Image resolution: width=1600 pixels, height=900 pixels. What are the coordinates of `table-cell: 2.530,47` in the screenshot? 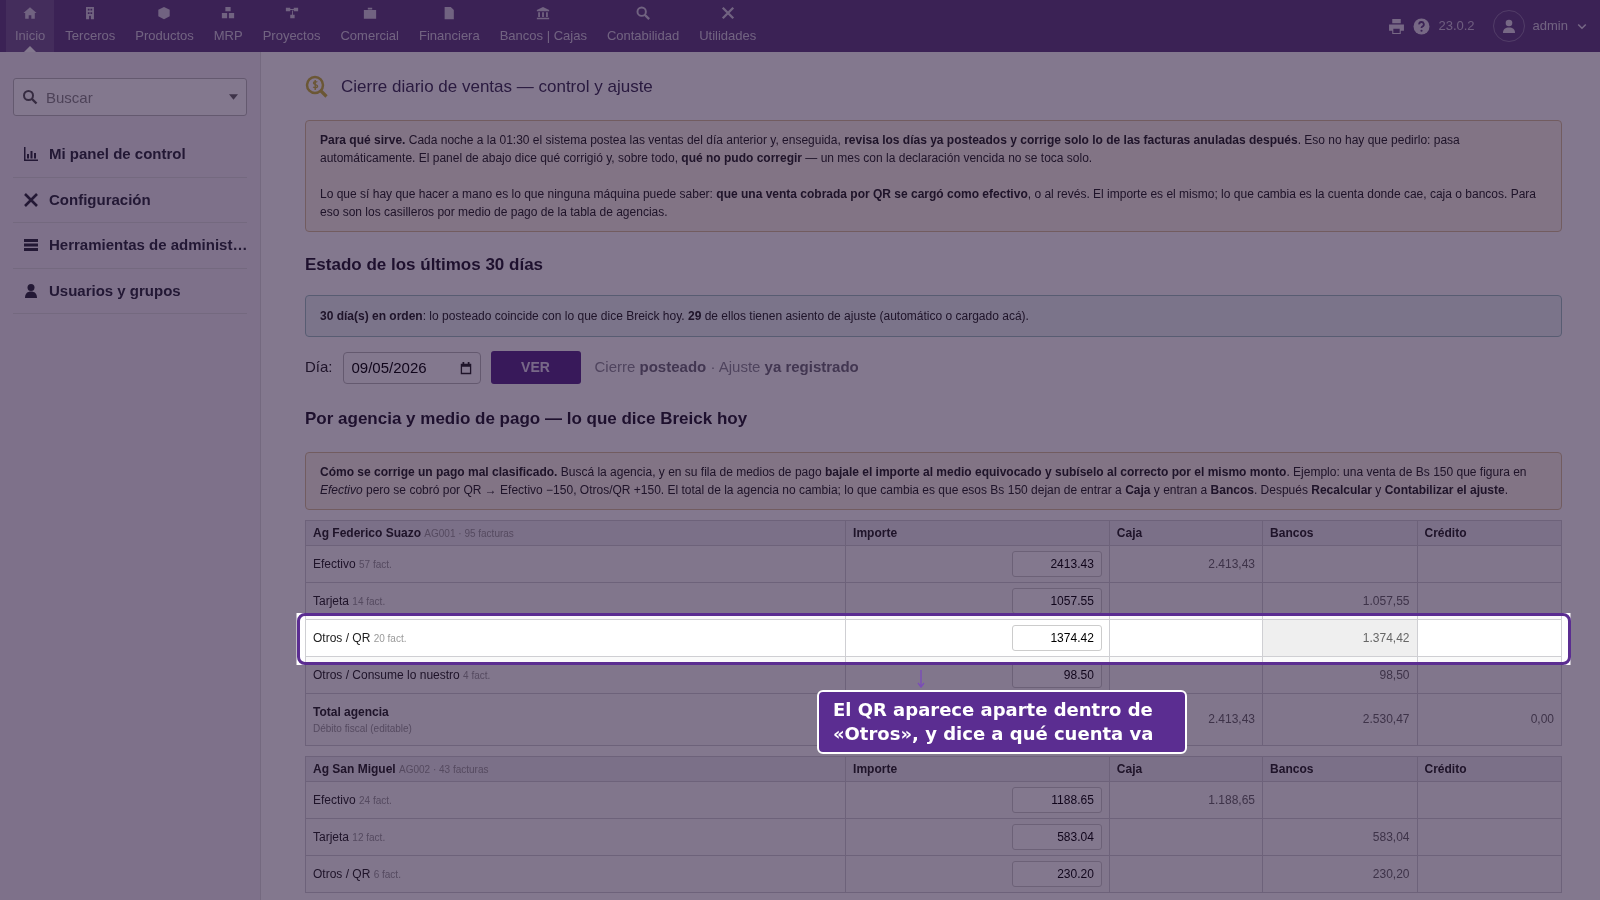 It's located at (1340, 719).